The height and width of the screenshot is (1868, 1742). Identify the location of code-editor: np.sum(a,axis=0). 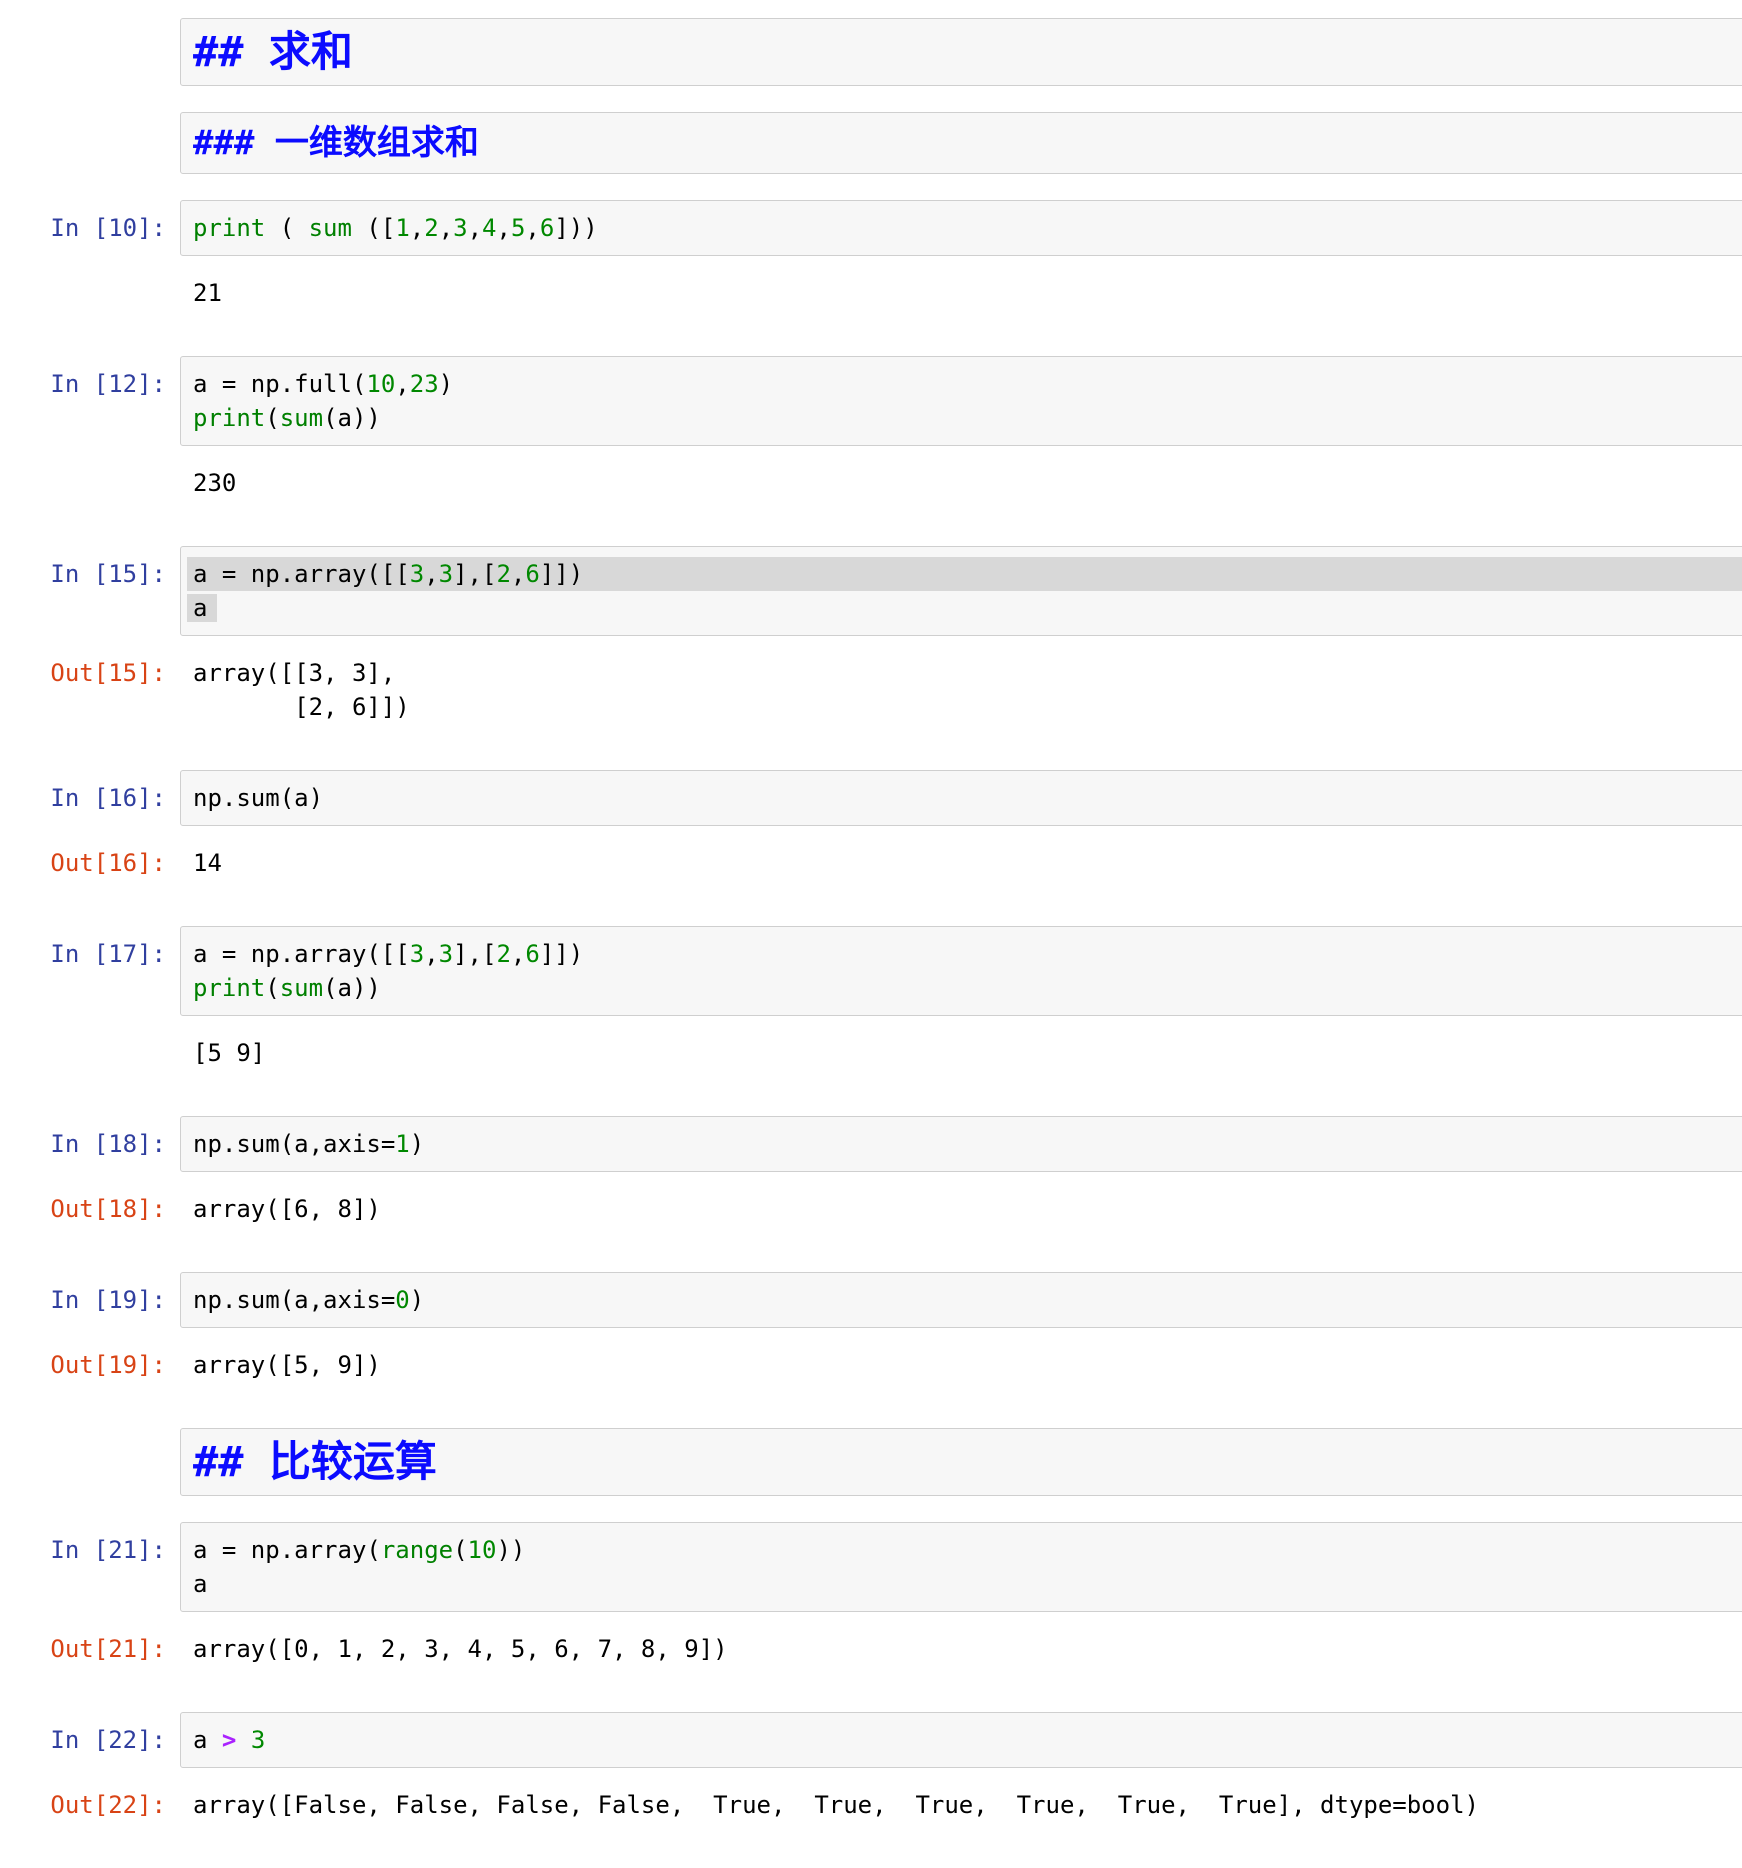
(964, 1300).